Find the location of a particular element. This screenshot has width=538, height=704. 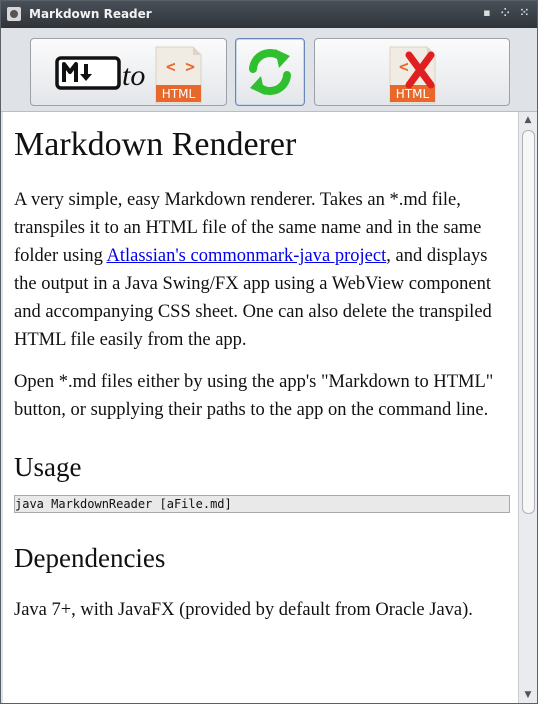

html-file-icon: < > HTML is located at coordinates (178, 75).